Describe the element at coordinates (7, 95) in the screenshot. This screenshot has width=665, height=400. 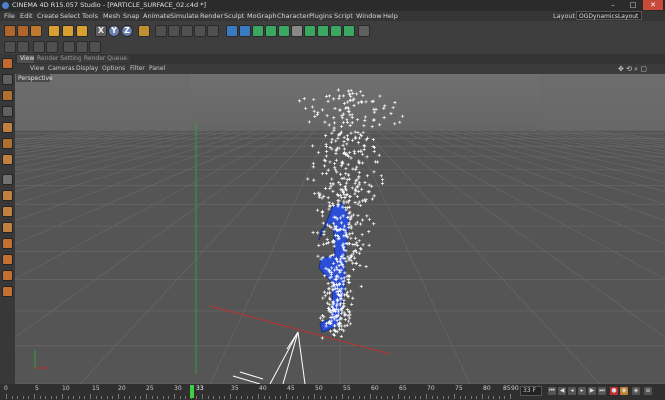
I see `palette-workplane-icon` at that location.